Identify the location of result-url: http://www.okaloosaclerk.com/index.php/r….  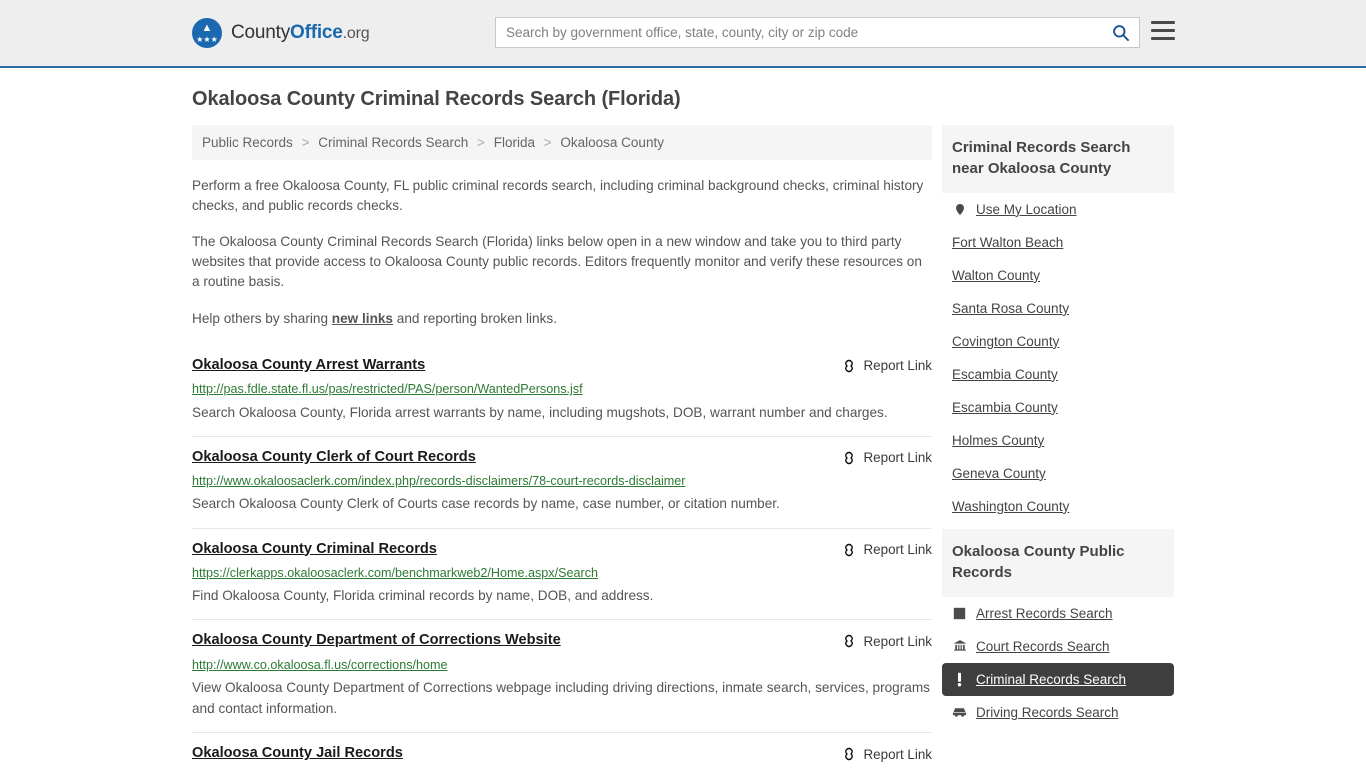
(562, 481).